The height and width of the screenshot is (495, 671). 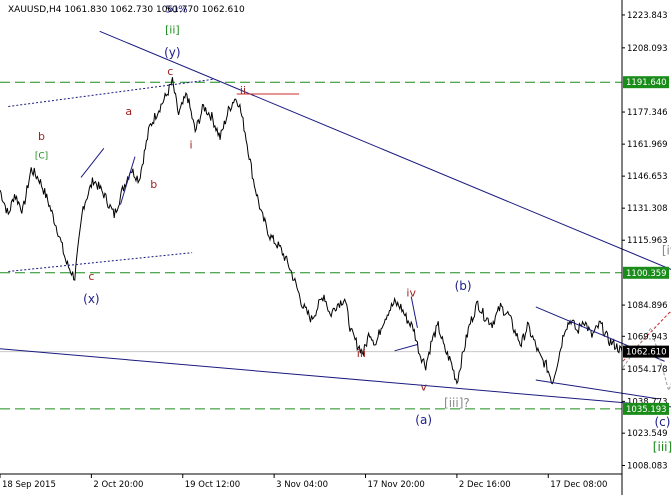 What do you see at coordinates (172, 52) in the screenshot?
I see `wave-label: (y)` at bounding box center [172, 52].